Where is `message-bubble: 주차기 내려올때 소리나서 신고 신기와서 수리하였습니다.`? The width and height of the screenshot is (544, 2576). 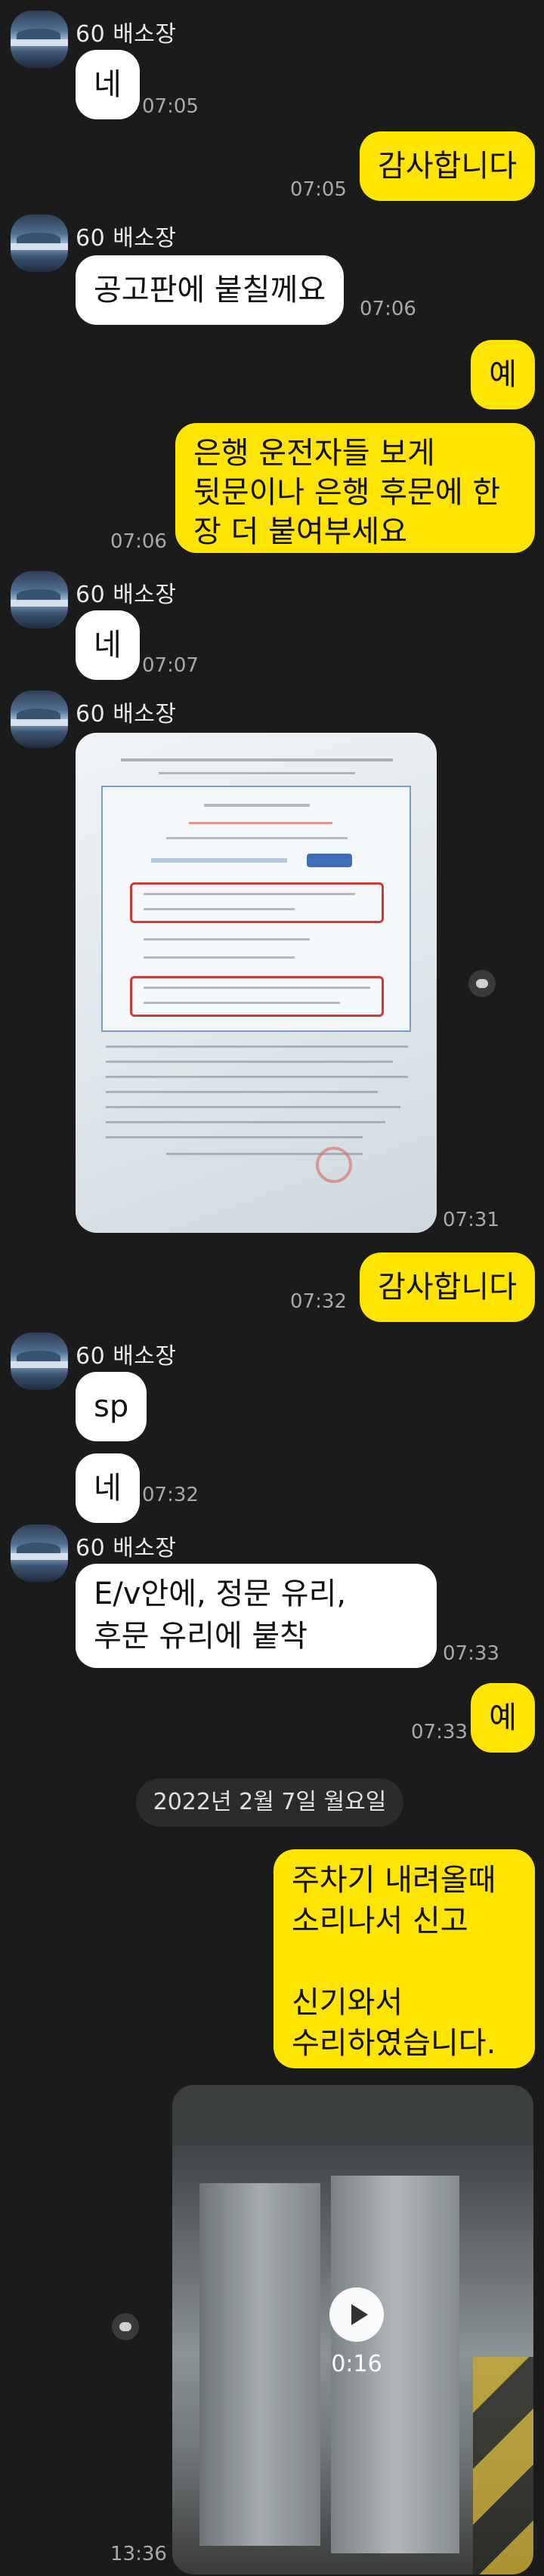 message-bubble: 주차기 내려올때 소리나서 신고 신기와서 수리하였습니다. is located at coordinates (404, 1958).